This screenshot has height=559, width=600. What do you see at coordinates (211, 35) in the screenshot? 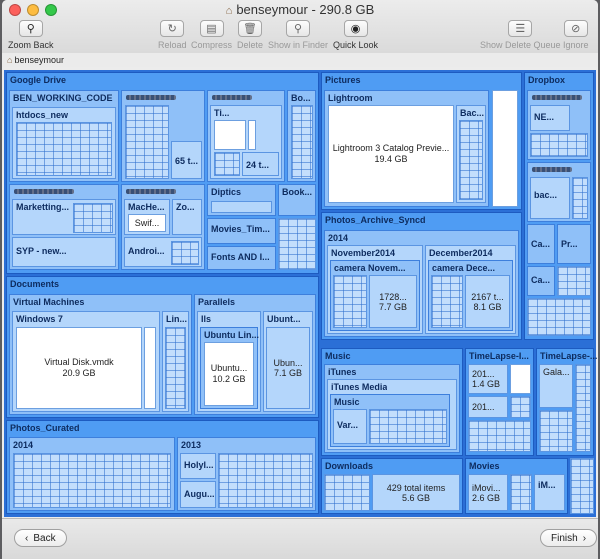
I see `compress-button: ▤ Compress` at bounding box center [211, 35].